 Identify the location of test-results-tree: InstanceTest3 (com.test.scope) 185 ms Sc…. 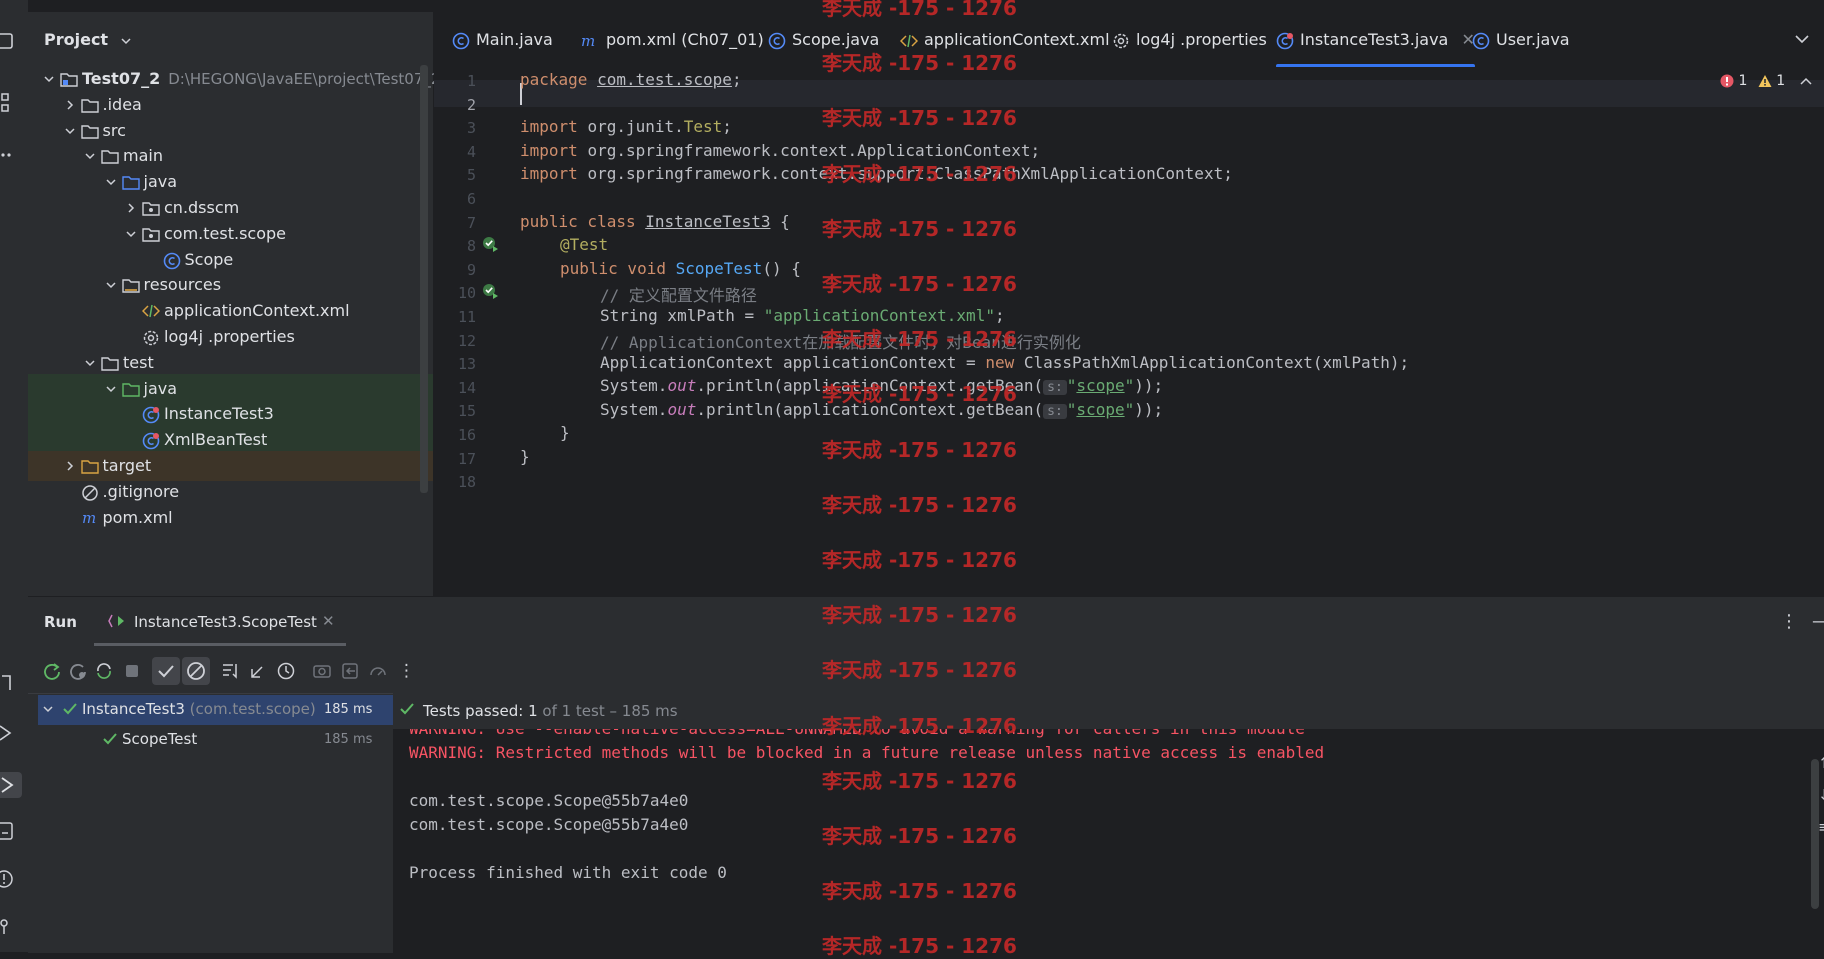
(229, 823).